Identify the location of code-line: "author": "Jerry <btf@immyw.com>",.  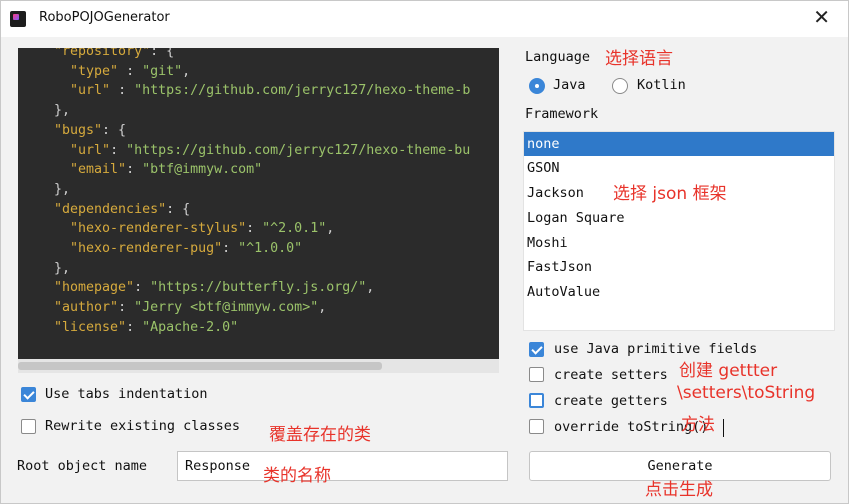
(254, 308).